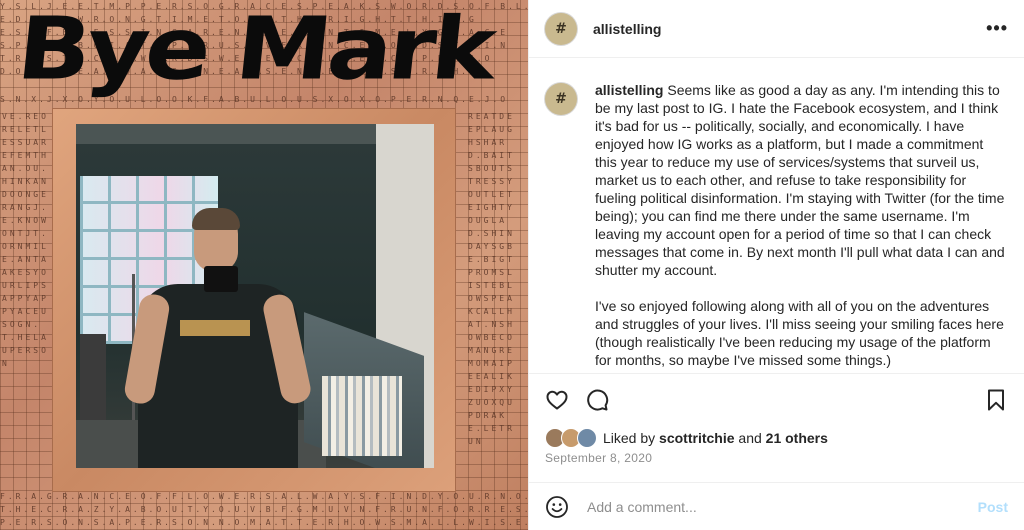 This screenshot has width=1024, height=530. Describe the element at coordinates (597, 400) in the screenshot. I see `comment-bubble-icon` at that location.